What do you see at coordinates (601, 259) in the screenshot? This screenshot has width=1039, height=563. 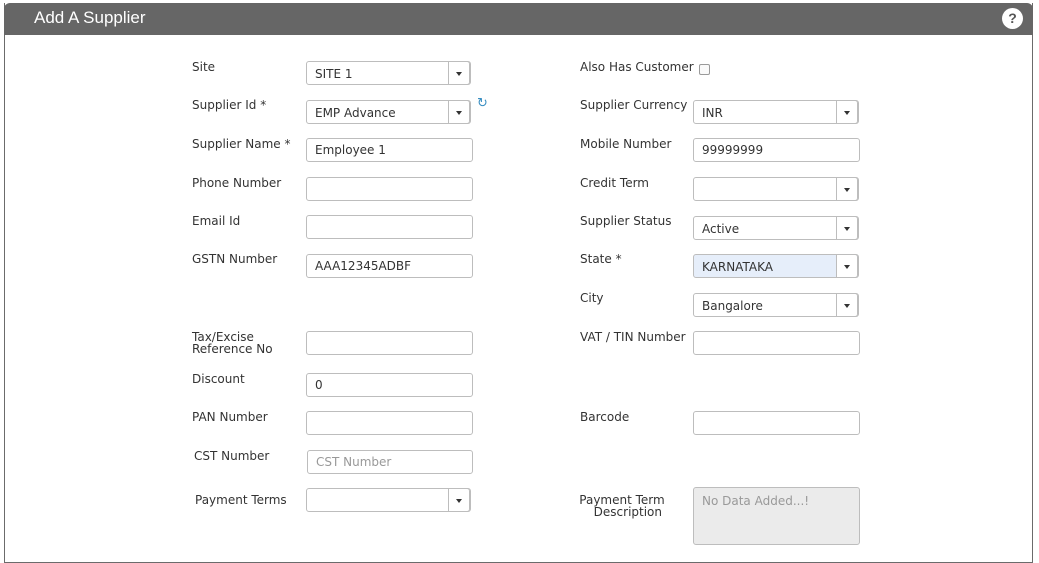 I see `state-label: State *` at bounding box center [601, 259].